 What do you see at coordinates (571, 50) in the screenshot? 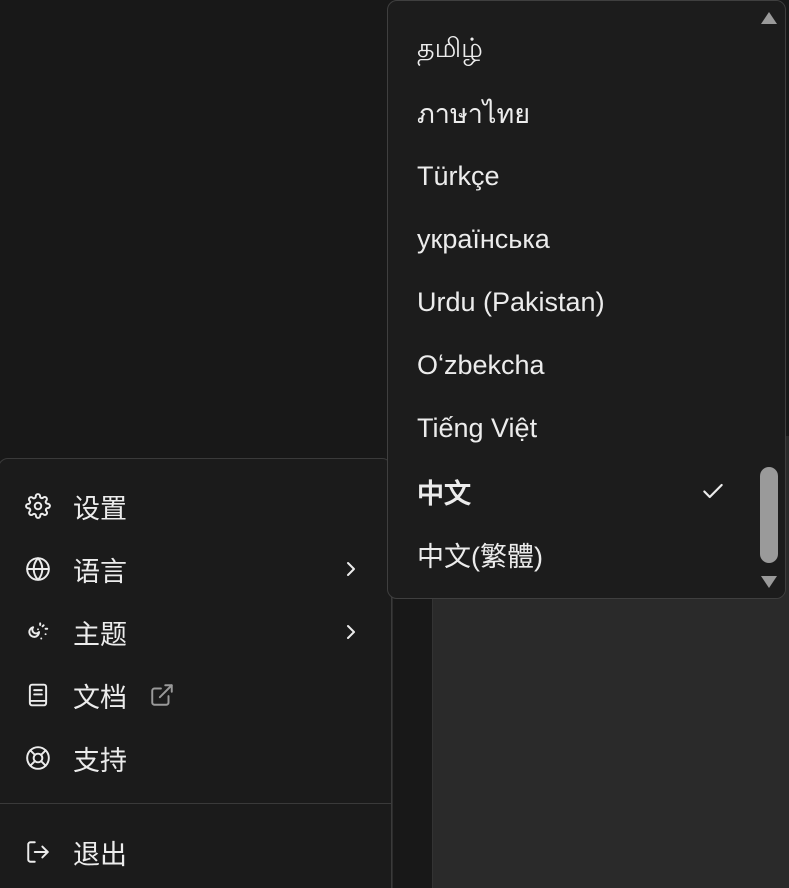
I see `language-option-tamil: தமிழ்` at bounding box center [571, 50].